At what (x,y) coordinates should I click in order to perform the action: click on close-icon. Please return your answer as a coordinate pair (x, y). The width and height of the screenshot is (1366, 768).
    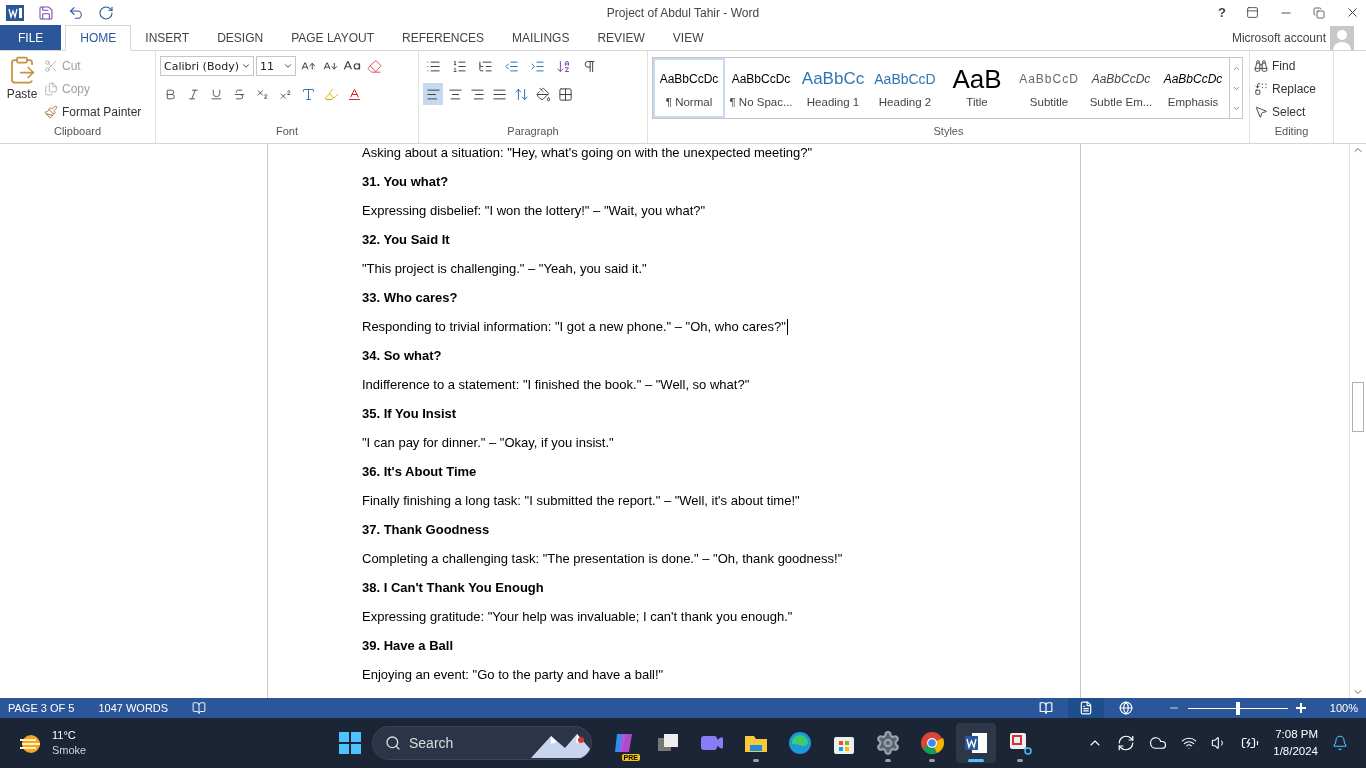
    Looking at the image, I should click on (1352, 12).